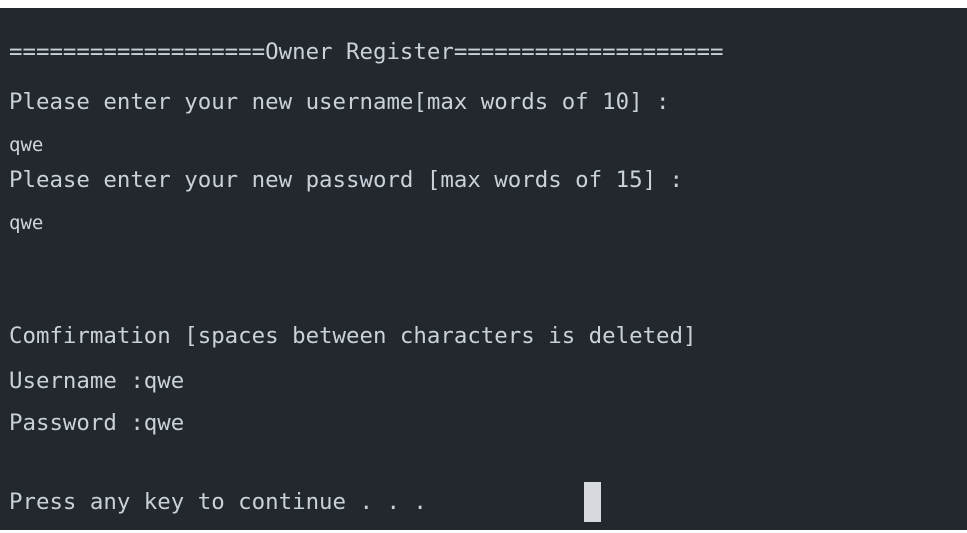 The width and height of the screenshot is (967, 533). I want to click on press-any-key-line: Press any key to continue . . ., so click(218, 502).